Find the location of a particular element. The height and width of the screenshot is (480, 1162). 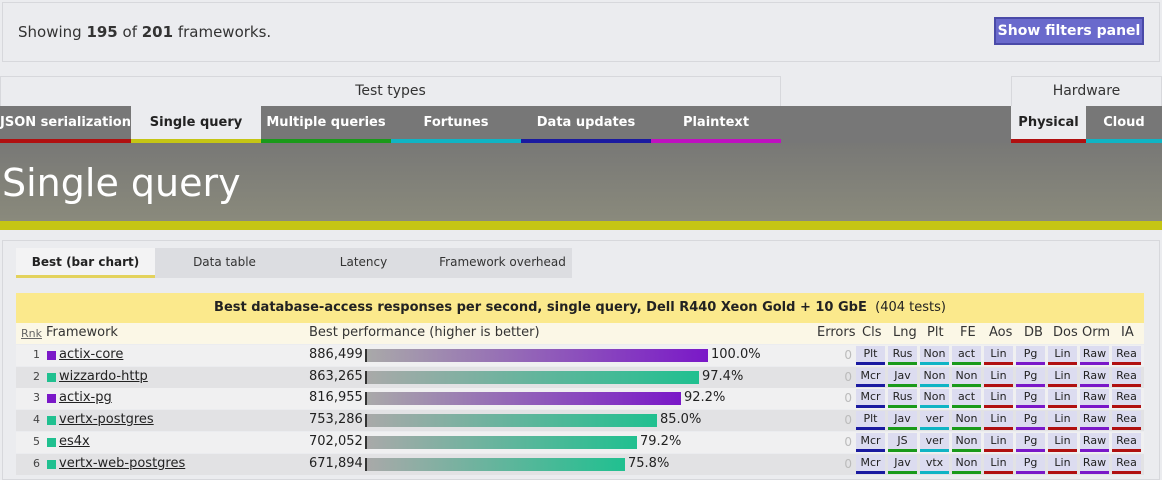

framework-link: actix-core is located at coordinates (91, 354).